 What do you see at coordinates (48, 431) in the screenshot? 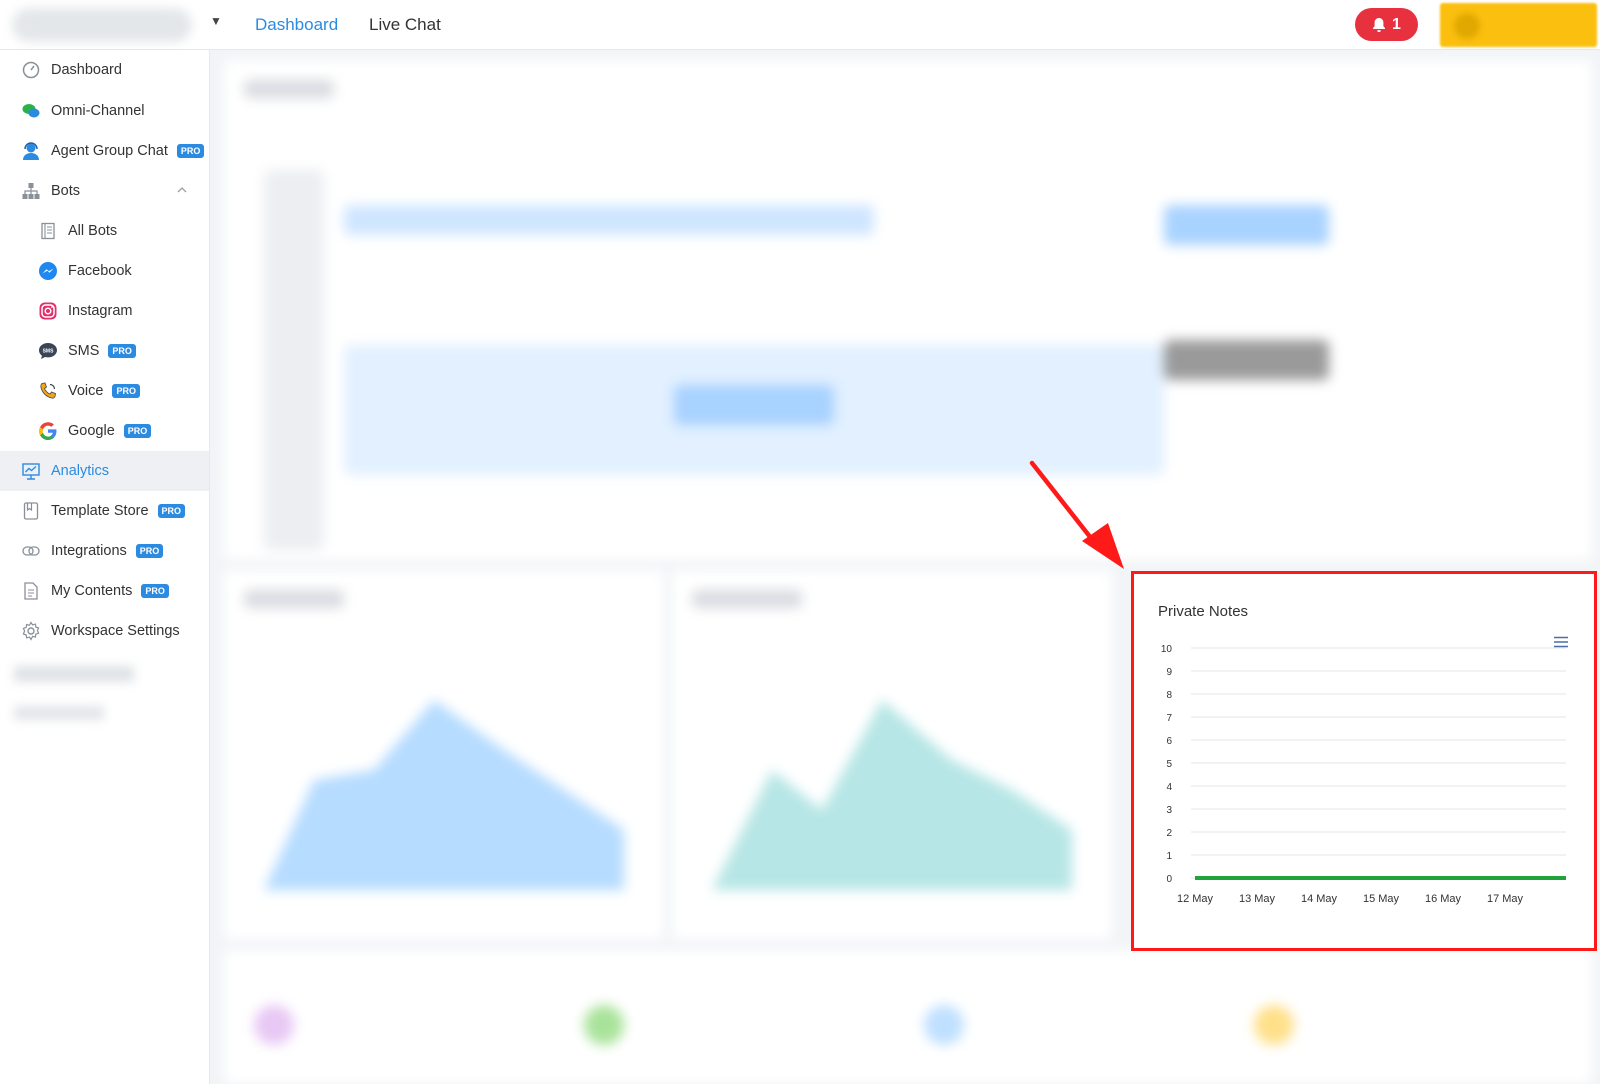
I see `google-icon` at bounding box center [48, 431].